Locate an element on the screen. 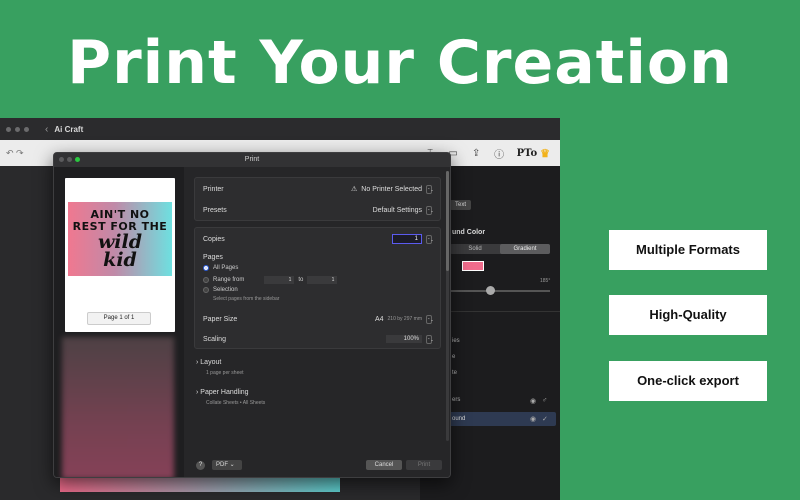 This screenshot has width=800, height=500. copies-input: 1 is located at coordinates (407, 239).